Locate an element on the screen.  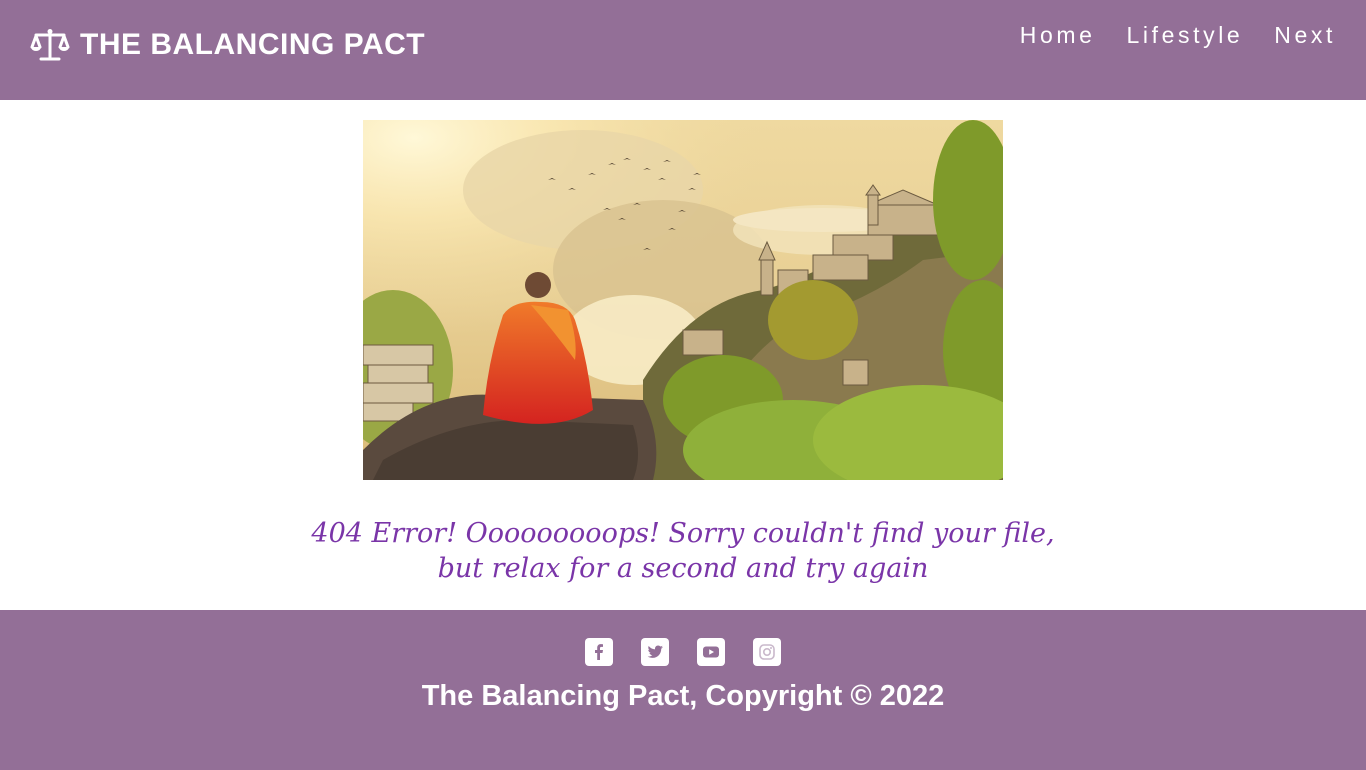
youtube-icon is located at coordinates (711, 652).